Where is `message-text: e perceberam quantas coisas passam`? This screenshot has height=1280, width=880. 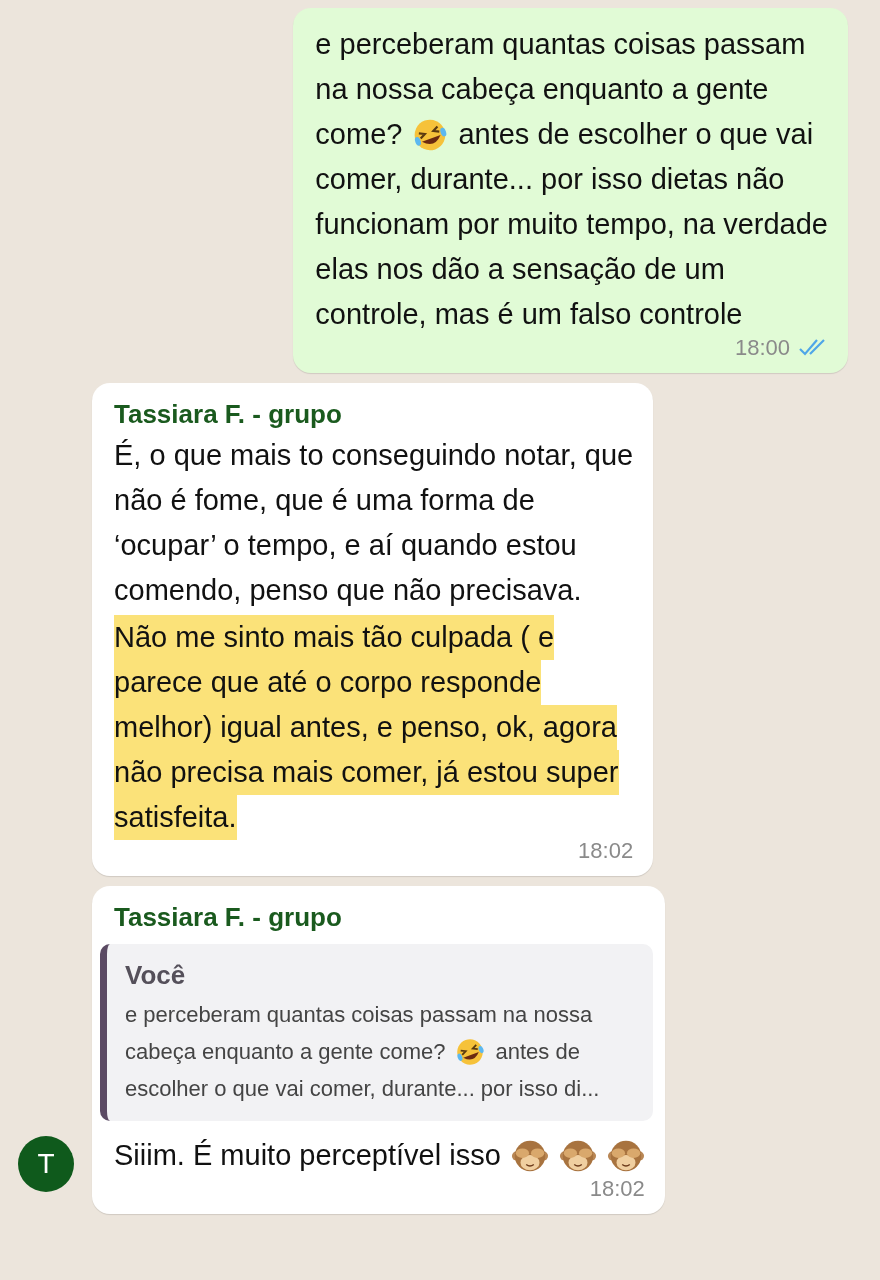 message-text: e perceberam quantas coisas passam is located at coordinates (560, 44).